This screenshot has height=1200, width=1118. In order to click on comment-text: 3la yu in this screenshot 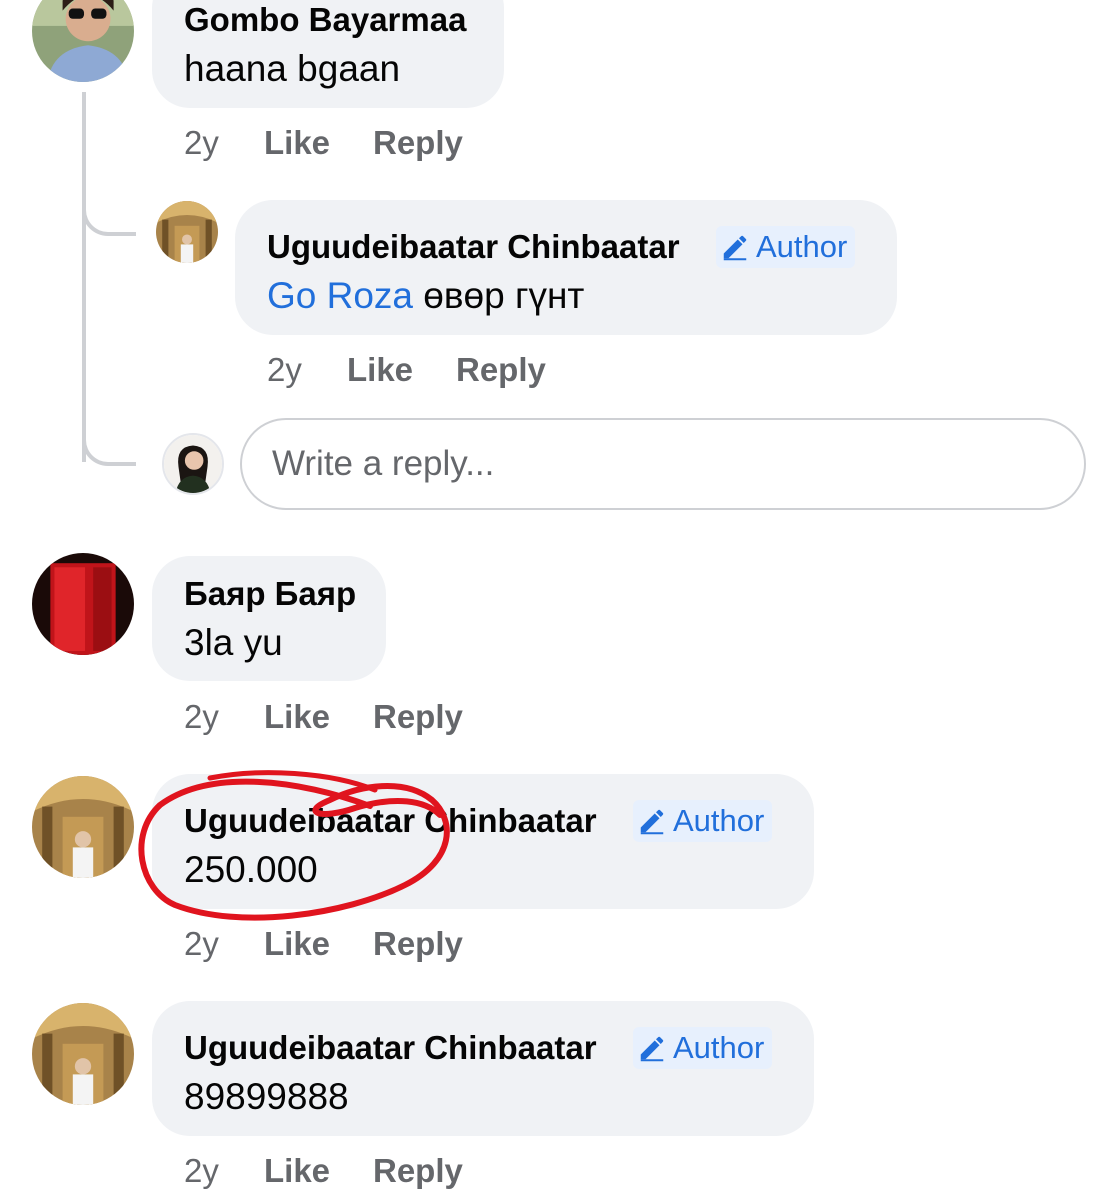, I will do `click(233, 642)`.